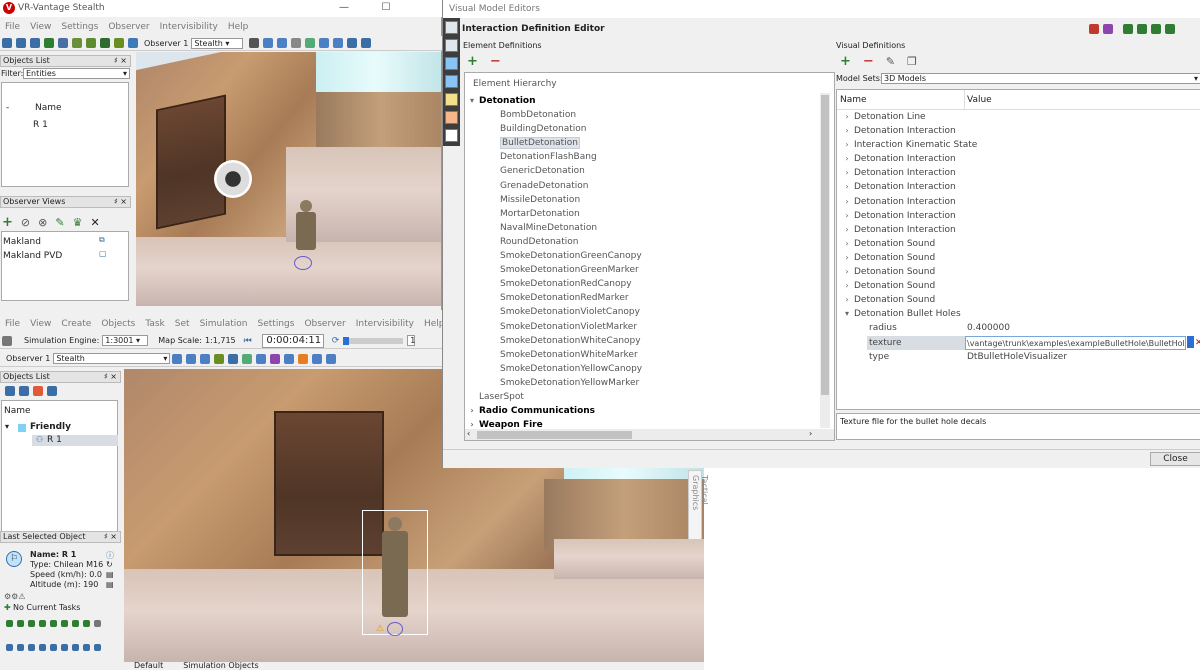 The height and width of the screenshot is (670, 1200). I want to click on detonation-editor-icon, so click(451, 117).